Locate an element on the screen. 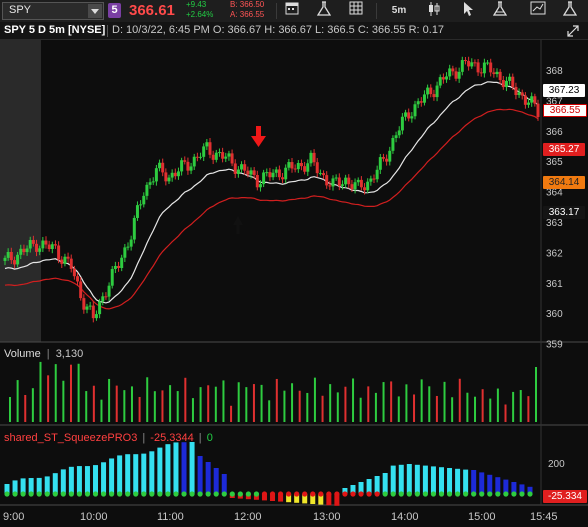 Image resolution: width=588 pixels, height=527 pixels. symbol-selector: SPY is located at coordinates (53, 11).